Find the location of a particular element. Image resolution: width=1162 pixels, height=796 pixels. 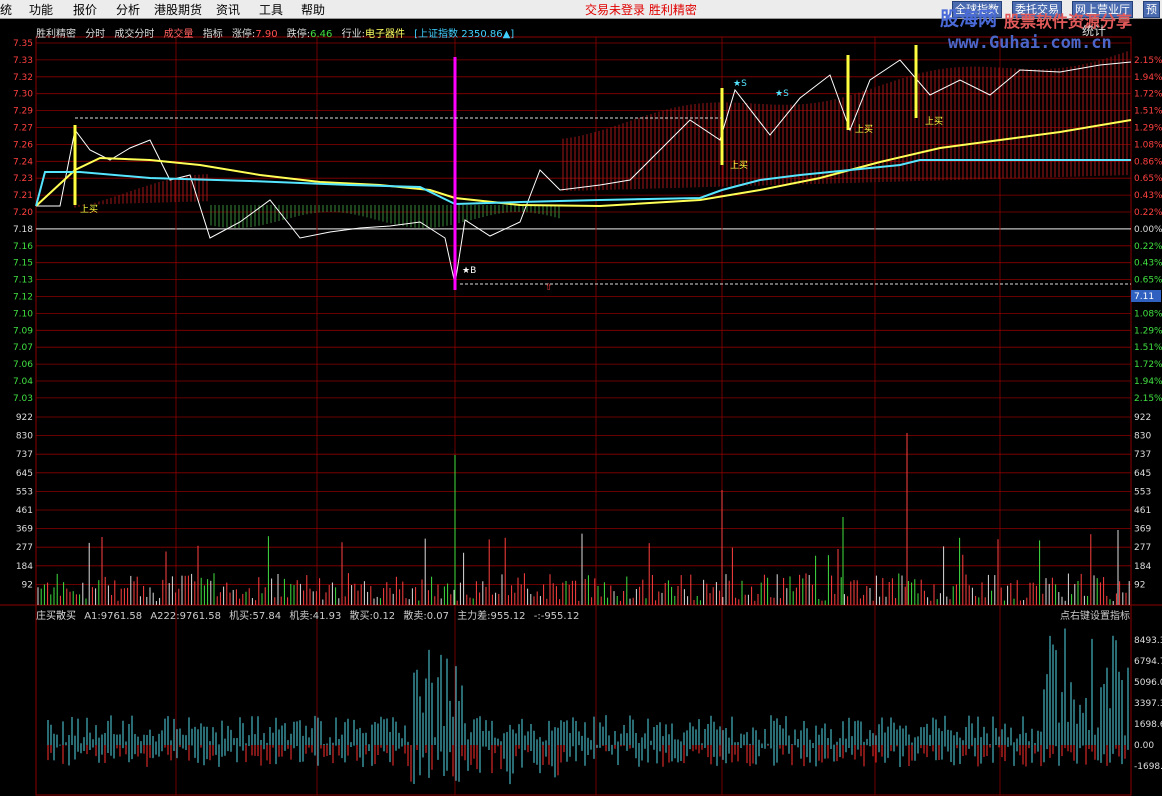

indicator-tick-label: 0.00 is located at coordinates (1144, 746).